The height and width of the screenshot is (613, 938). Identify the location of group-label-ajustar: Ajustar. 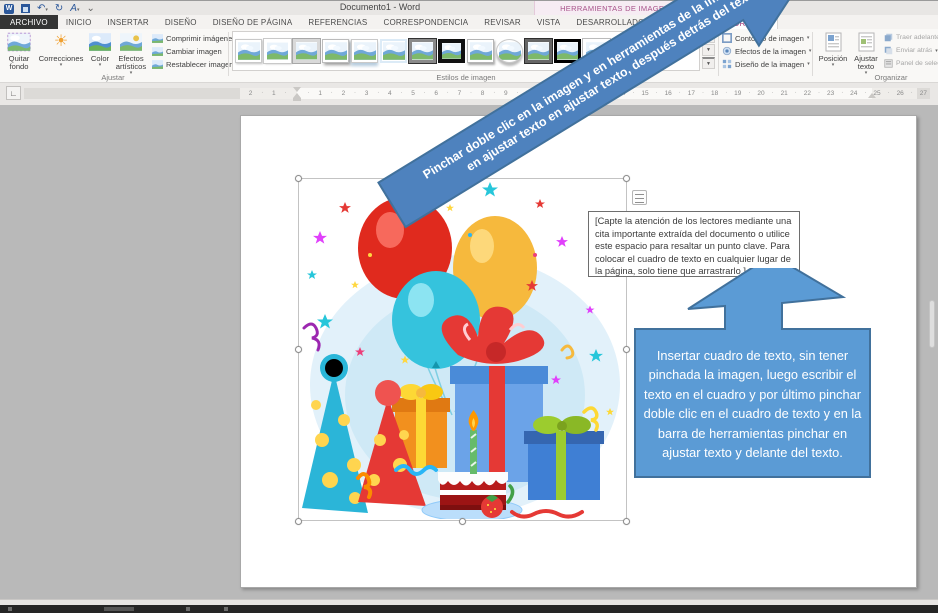
(113, 77).